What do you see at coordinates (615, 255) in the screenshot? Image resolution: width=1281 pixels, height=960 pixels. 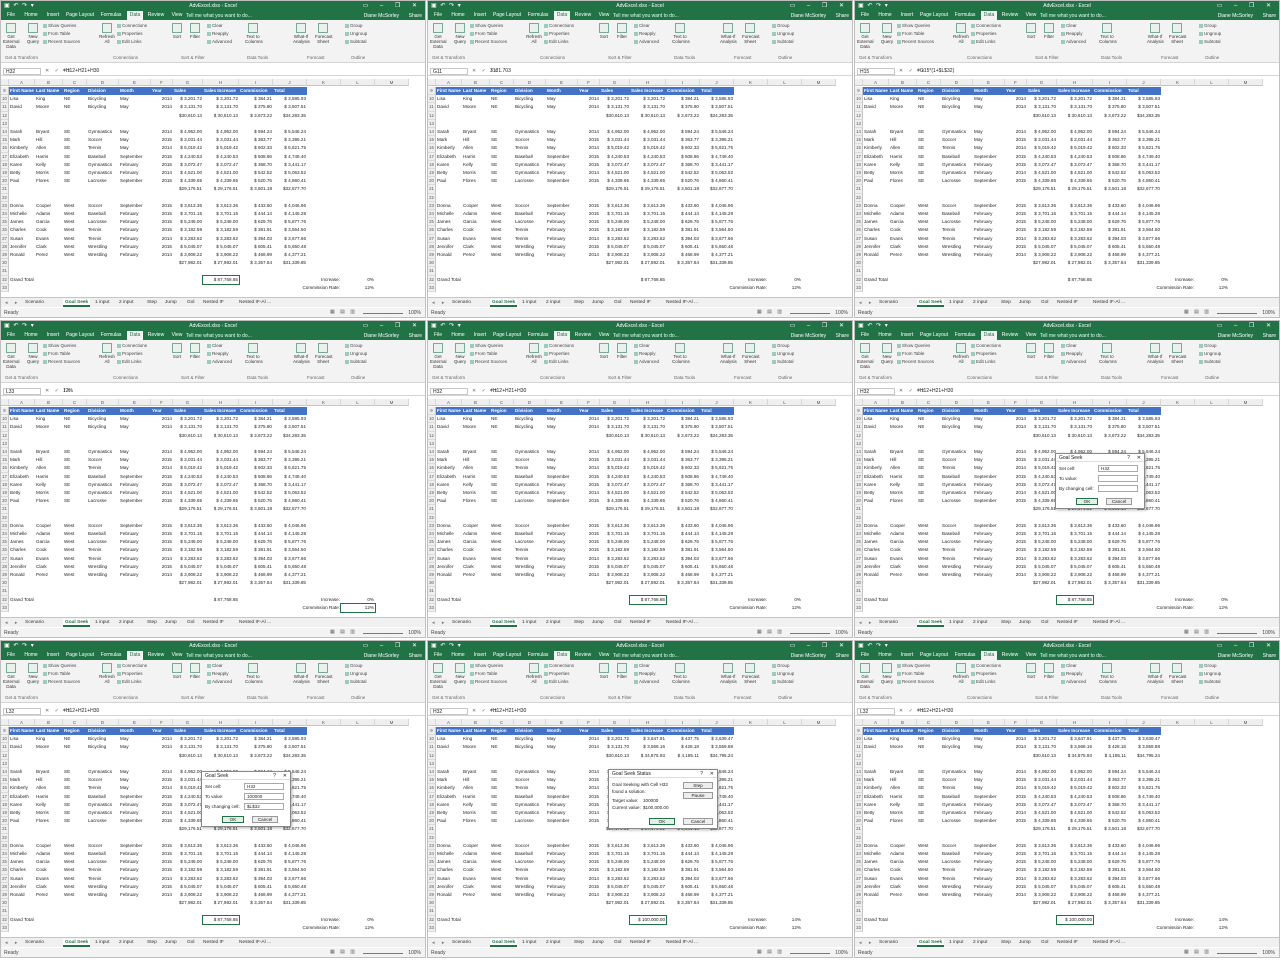 I see `data-cell: $ 3,908.22` at bounding box center [615, 255].